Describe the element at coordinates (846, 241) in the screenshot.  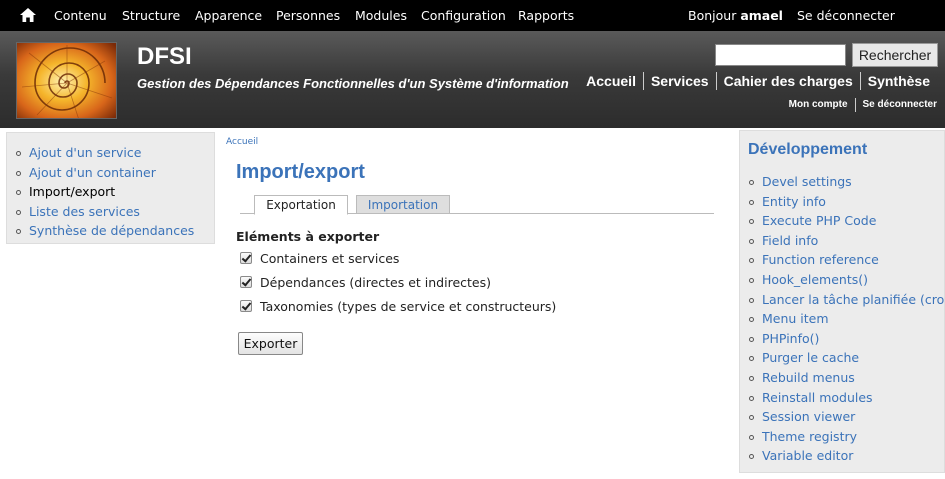
I see `dev-link-field-info: Field info` at that location.